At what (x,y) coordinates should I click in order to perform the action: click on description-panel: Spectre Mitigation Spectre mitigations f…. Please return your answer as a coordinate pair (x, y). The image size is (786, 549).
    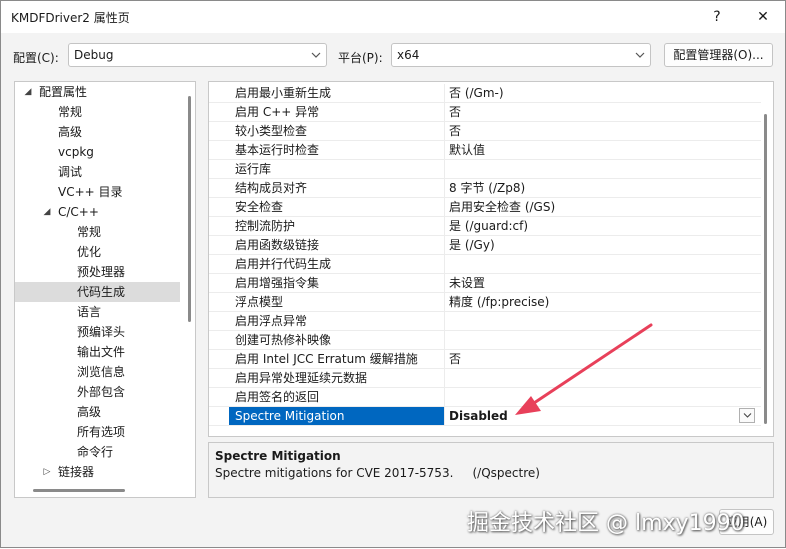
    Looking at the image, I should click on (491, 470).